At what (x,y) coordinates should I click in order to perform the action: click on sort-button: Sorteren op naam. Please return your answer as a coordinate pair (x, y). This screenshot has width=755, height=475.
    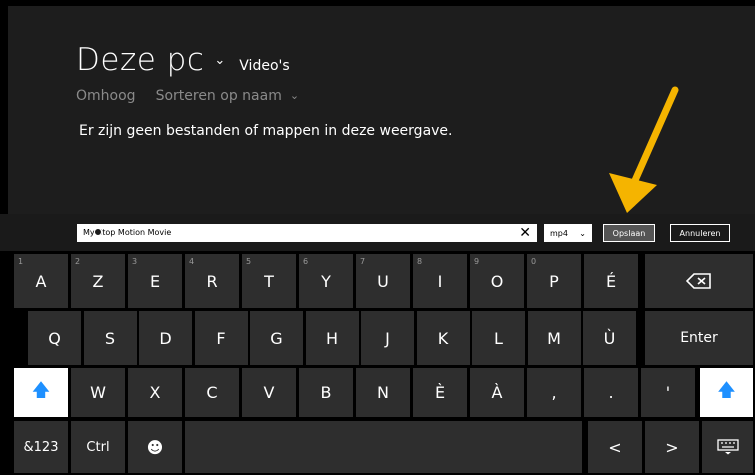
    Looking at the image, I should click on (219, 96).